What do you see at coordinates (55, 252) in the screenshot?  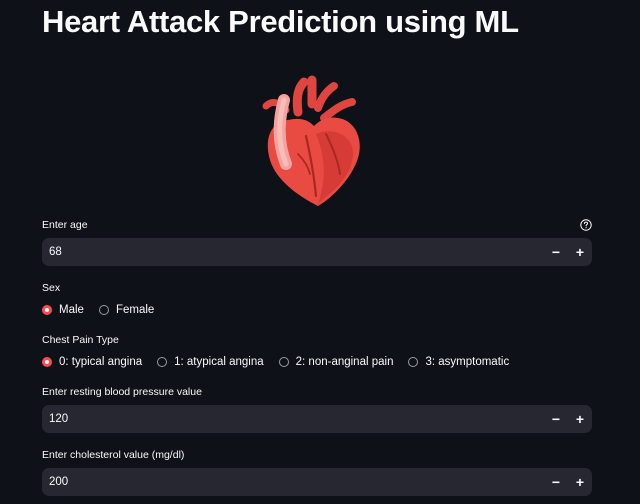 I see `age-value: 68` at bounding box center [55, 252].